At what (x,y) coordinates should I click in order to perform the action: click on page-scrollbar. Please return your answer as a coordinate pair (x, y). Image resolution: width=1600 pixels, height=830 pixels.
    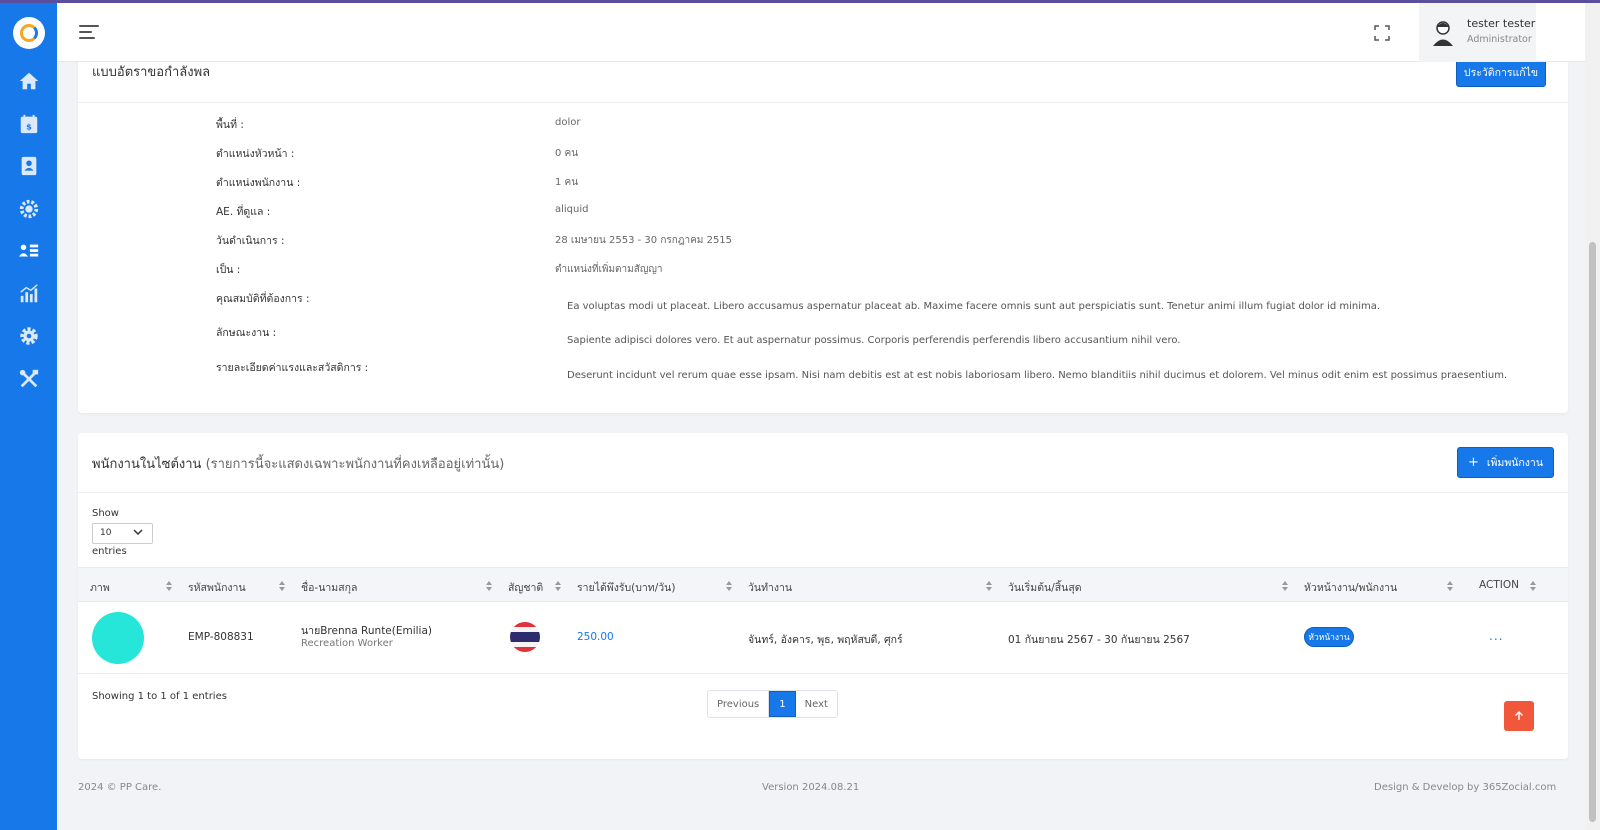
    Looking at the image, I should click on (1592, 415).